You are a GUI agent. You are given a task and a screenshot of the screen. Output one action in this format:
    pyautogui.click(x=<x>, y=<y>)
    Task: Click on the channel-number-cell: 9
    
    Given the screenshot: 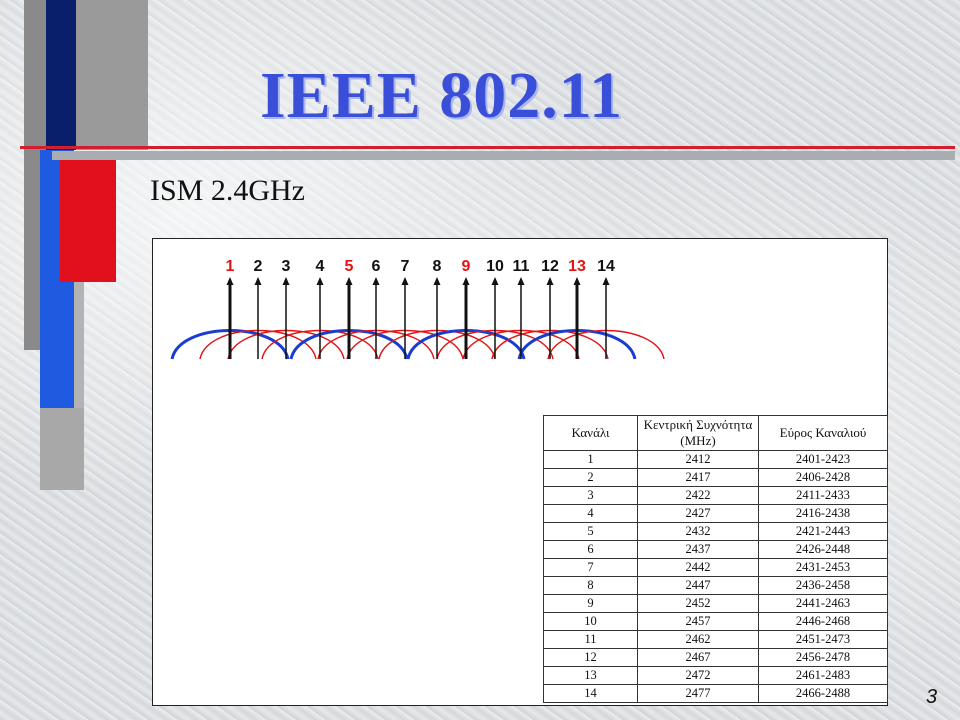 What is the action you would take?
    pyautogui.click(x=590, y=603)
    